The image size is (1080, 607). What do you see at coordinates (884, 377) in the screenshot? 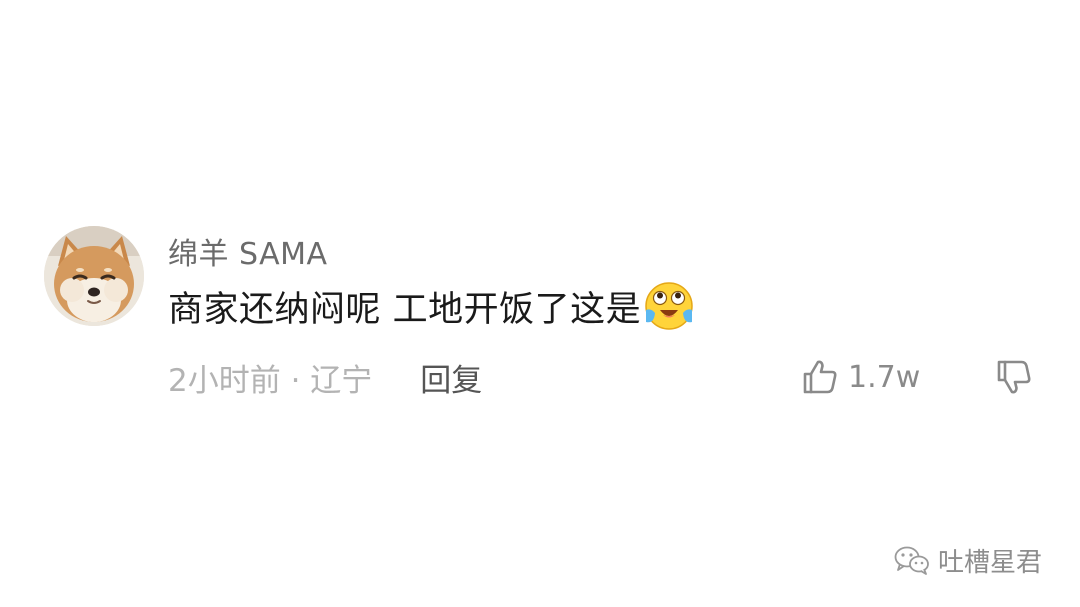
I see `like-count: 1.7w` at bounding box center [884, 377].